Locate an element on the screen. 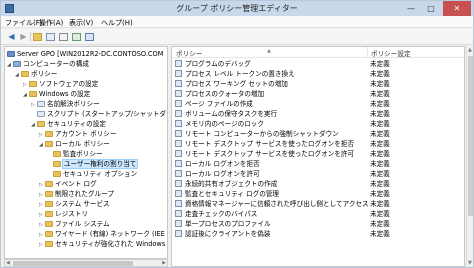 This screenshot has height=268, width=474. tree-item-registry: ▷ レジストリ is located at coordinates (63, 214).